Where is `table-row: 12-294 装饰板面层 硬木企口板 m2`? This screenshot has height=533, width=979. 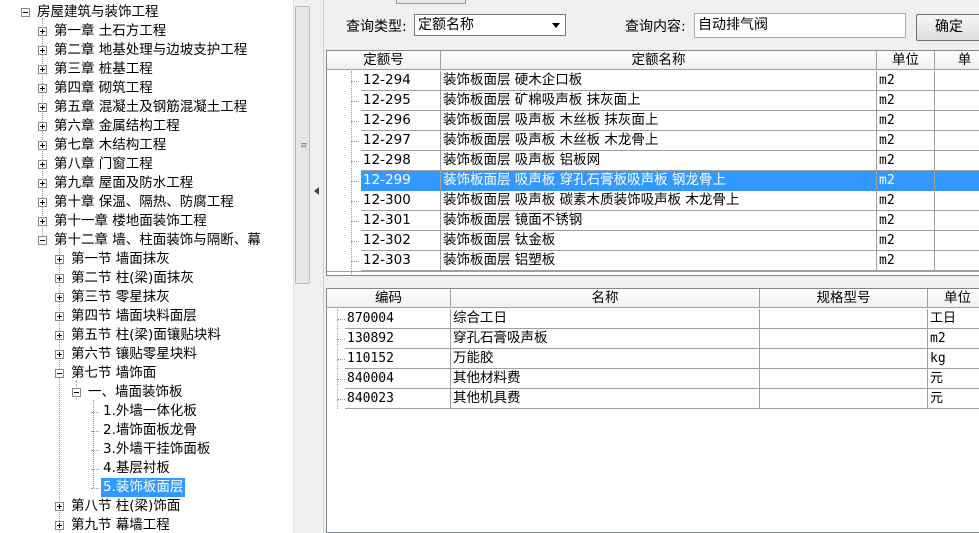
table-row: 12-294 装饰板面层 硬木企口板 m2 is located at coordinates (653, 81).